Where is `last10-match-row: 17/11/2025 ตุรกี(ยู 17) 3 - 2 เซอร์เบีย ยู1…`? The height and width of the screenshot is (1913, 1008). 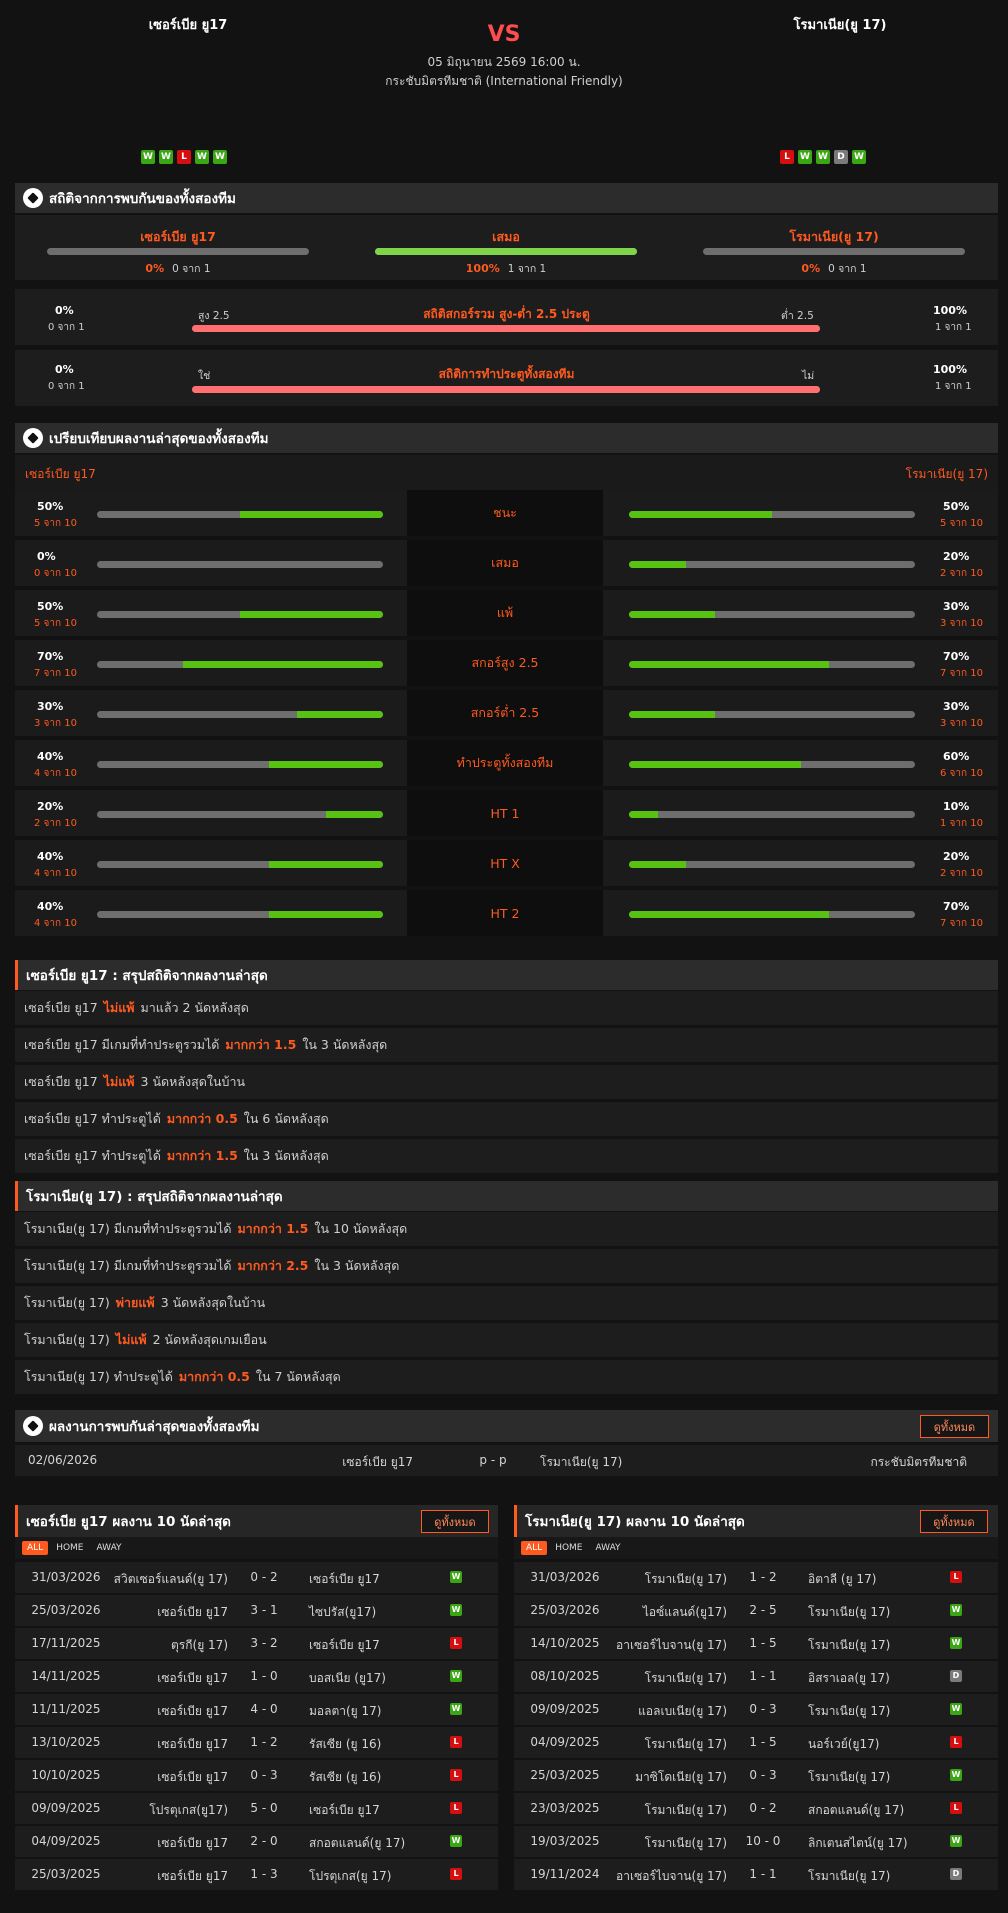 last10-match-row: 17/11/2025 ตุรกี(ยู 17) 3 - 2 เซอร์เบีย ยู1… is located at coordinates (256, 1643).